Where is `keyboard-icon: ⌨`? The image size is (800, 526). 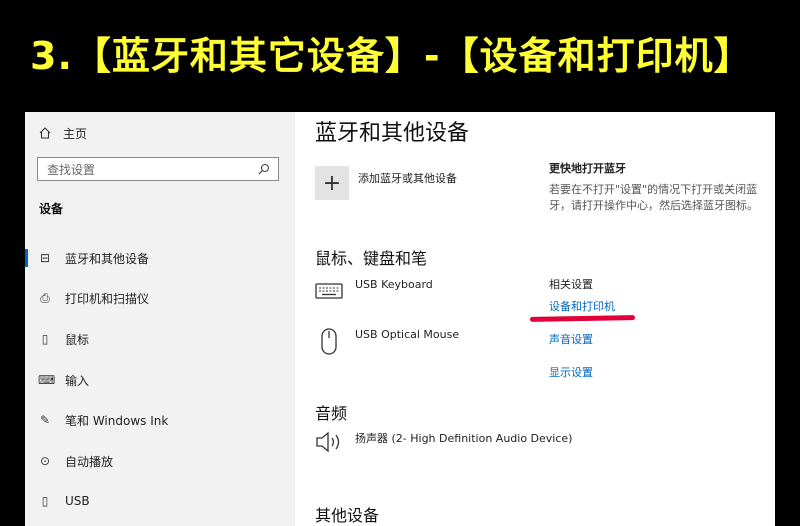 keyboard-icon: ⌨ is located at coordinates (47, 380).